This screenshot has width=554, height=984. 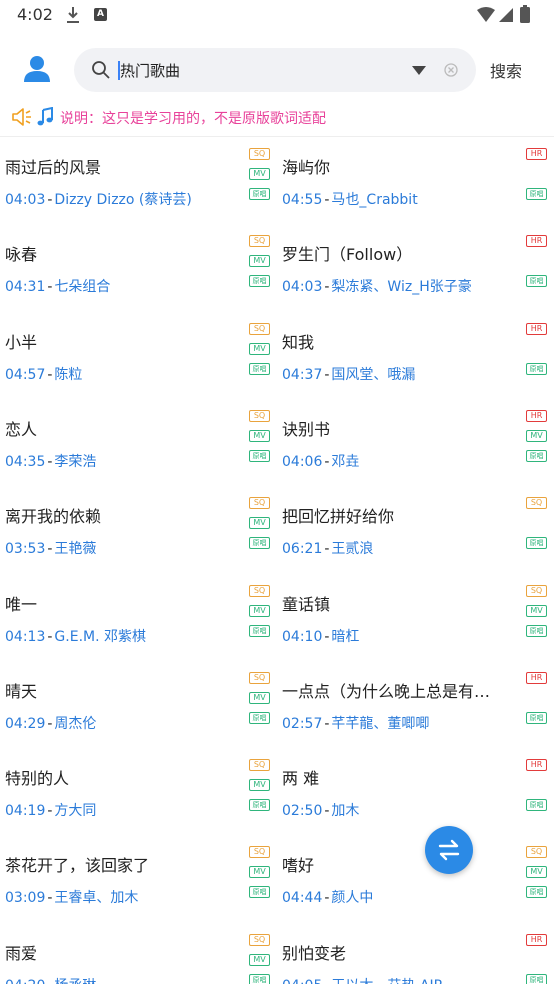 I want to click on song-duration: 02:57, so click(x=302, y=723).